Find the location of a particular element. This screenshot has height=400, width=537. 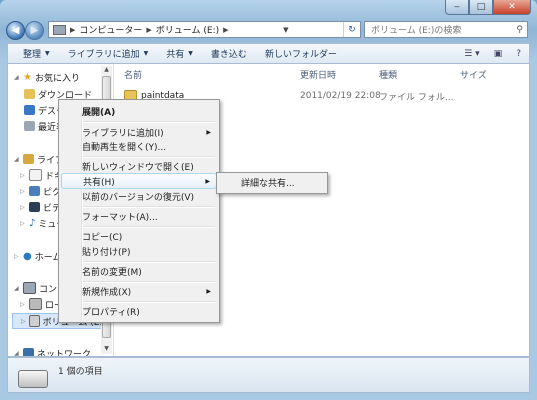

menu-item-rename: 名前の変更(M) is located at coordinates (139, 271).